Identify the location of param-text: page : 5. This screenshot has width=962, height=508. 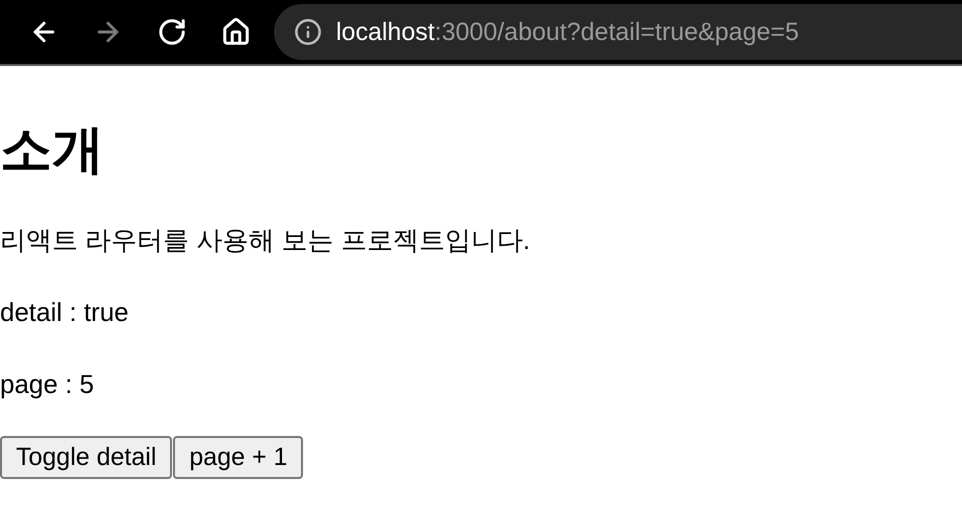
(47, 384).